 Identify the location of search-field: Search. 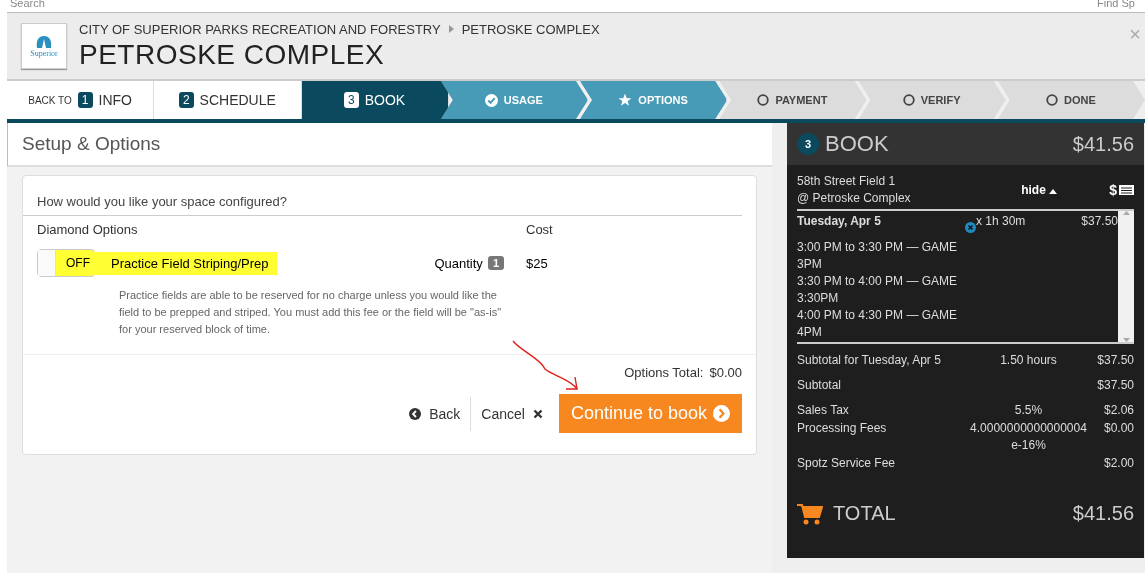
(27, 6).